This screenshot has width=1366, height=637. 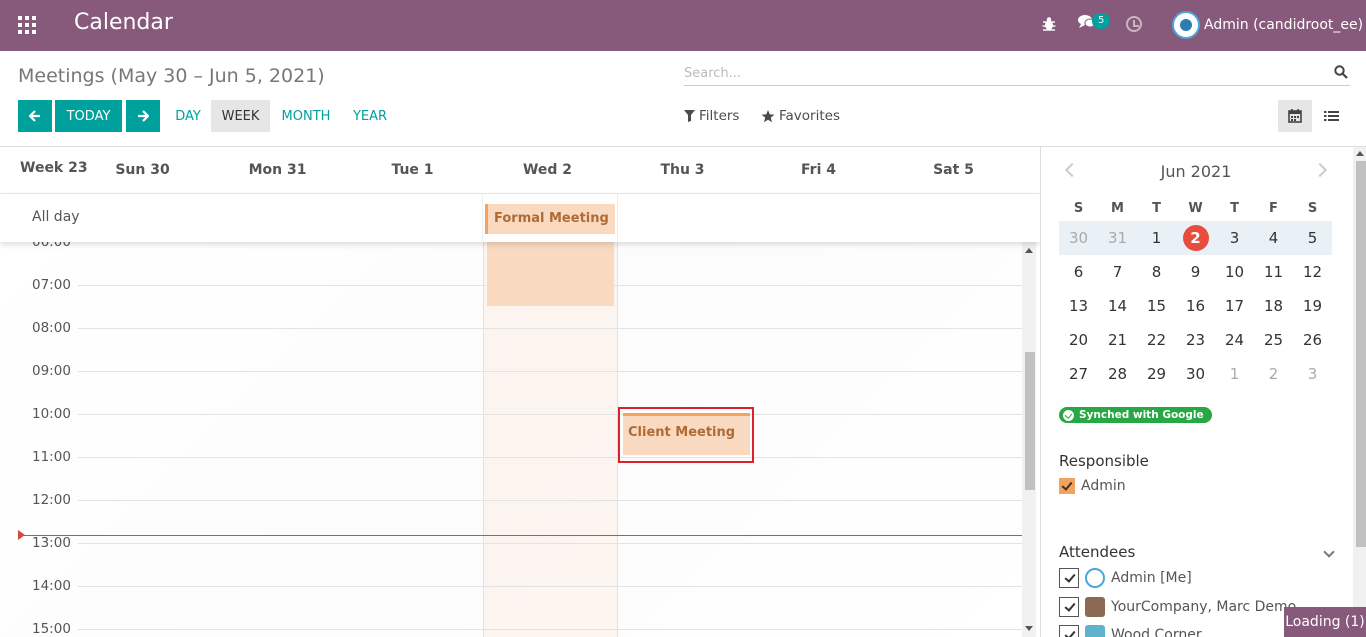 What do you see at coordinates (1273, 306) in the screenshot?
I see `mini-day: 18` at bounding box center [1273, 306].